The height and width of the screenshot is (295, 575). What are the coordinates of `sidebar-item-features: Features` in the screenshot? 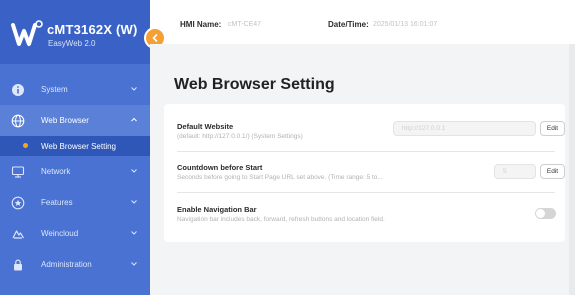 It's located at (75, 202).